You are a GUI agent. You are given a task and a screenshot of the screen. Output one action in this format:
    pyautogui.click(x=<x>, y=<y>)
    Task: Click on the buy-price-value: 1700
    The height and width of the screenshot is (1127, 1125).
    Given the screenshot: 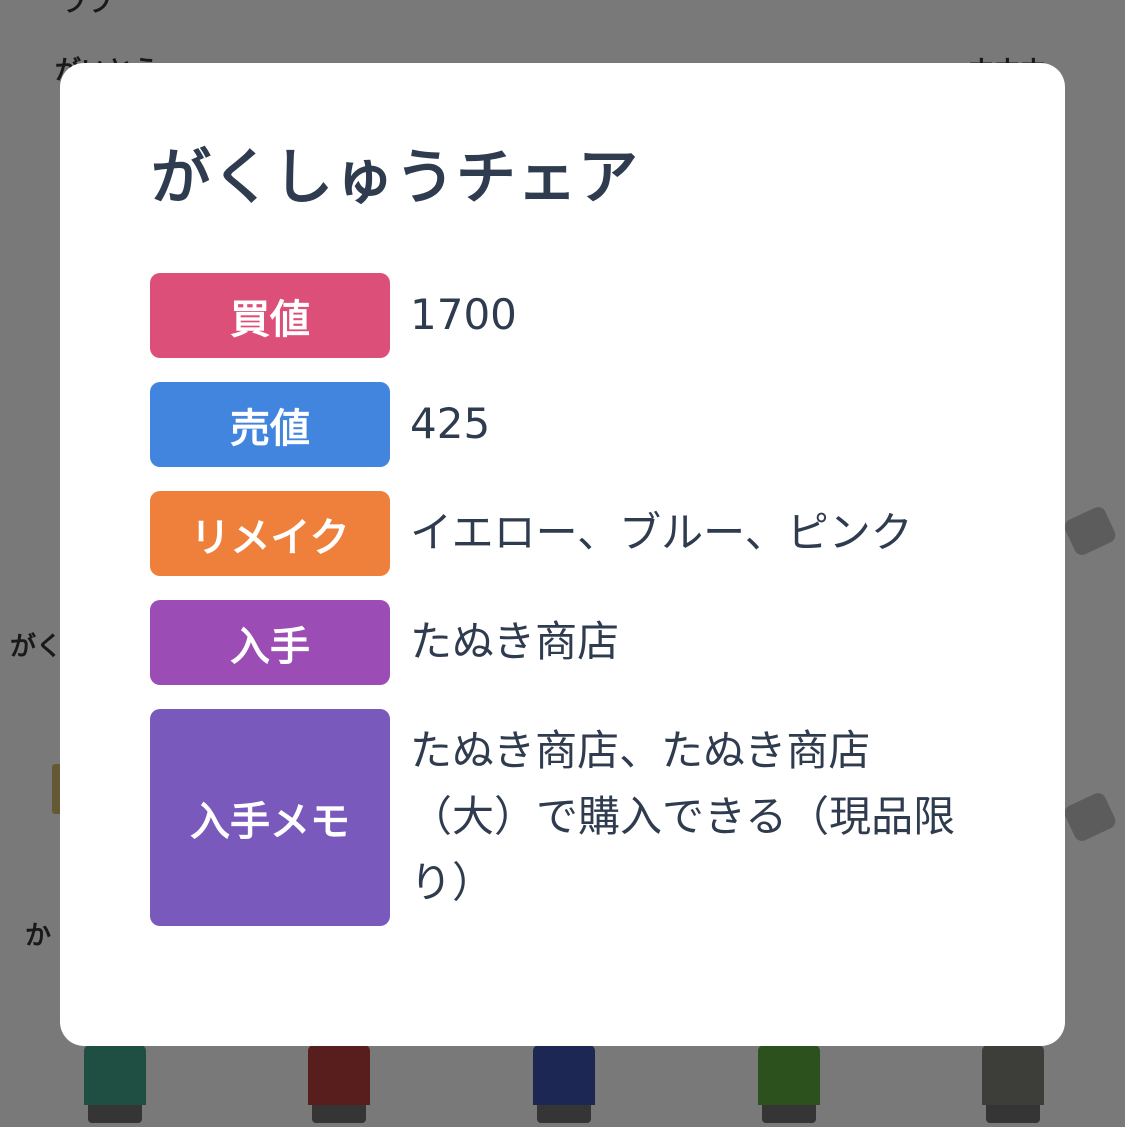 What is the action you would take?
    pyautogui.click(x=463, y=314)
    